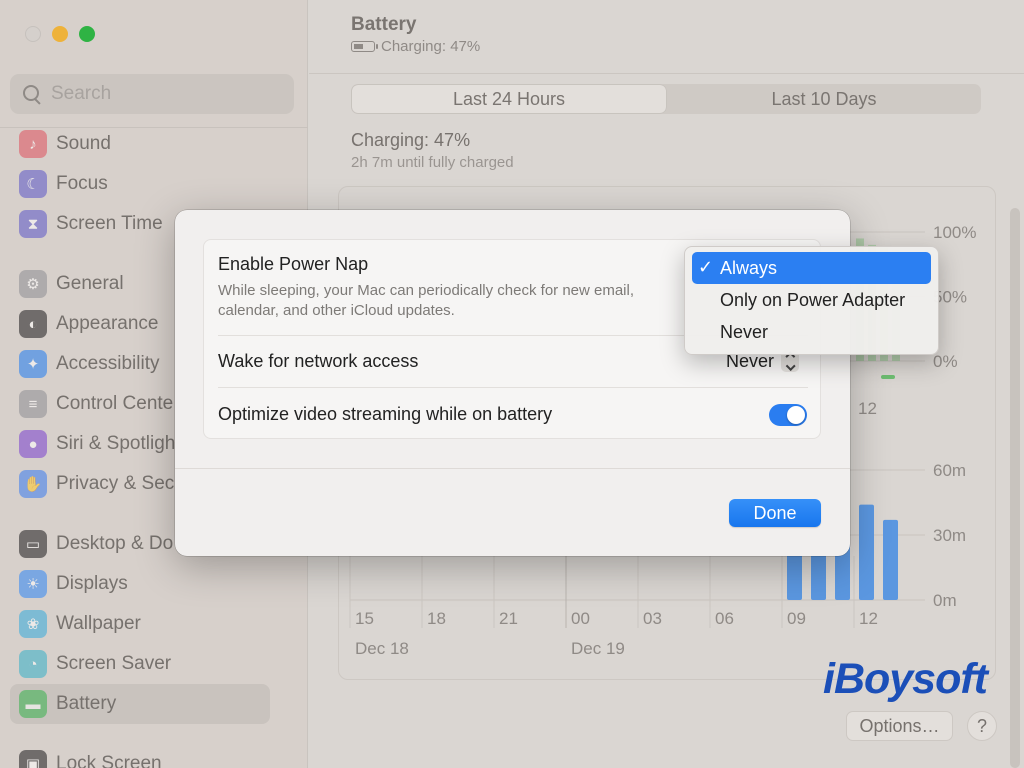 The image size is (1024, 768). Describe the element at coordinates (513, 387) in the screenshot. I see `row-divider` at that location.